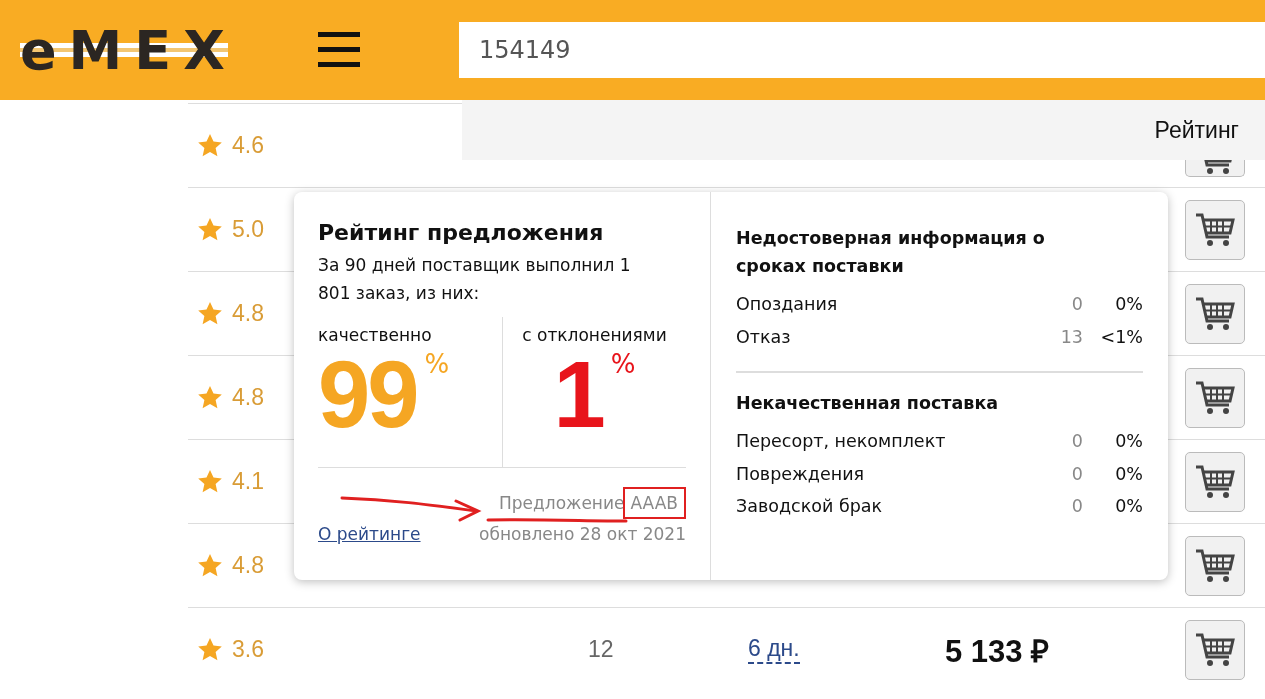 This screenshot has width=1265, height=699. I want to click on metric-label: Пересорт, некомплект, so click(841, 441).